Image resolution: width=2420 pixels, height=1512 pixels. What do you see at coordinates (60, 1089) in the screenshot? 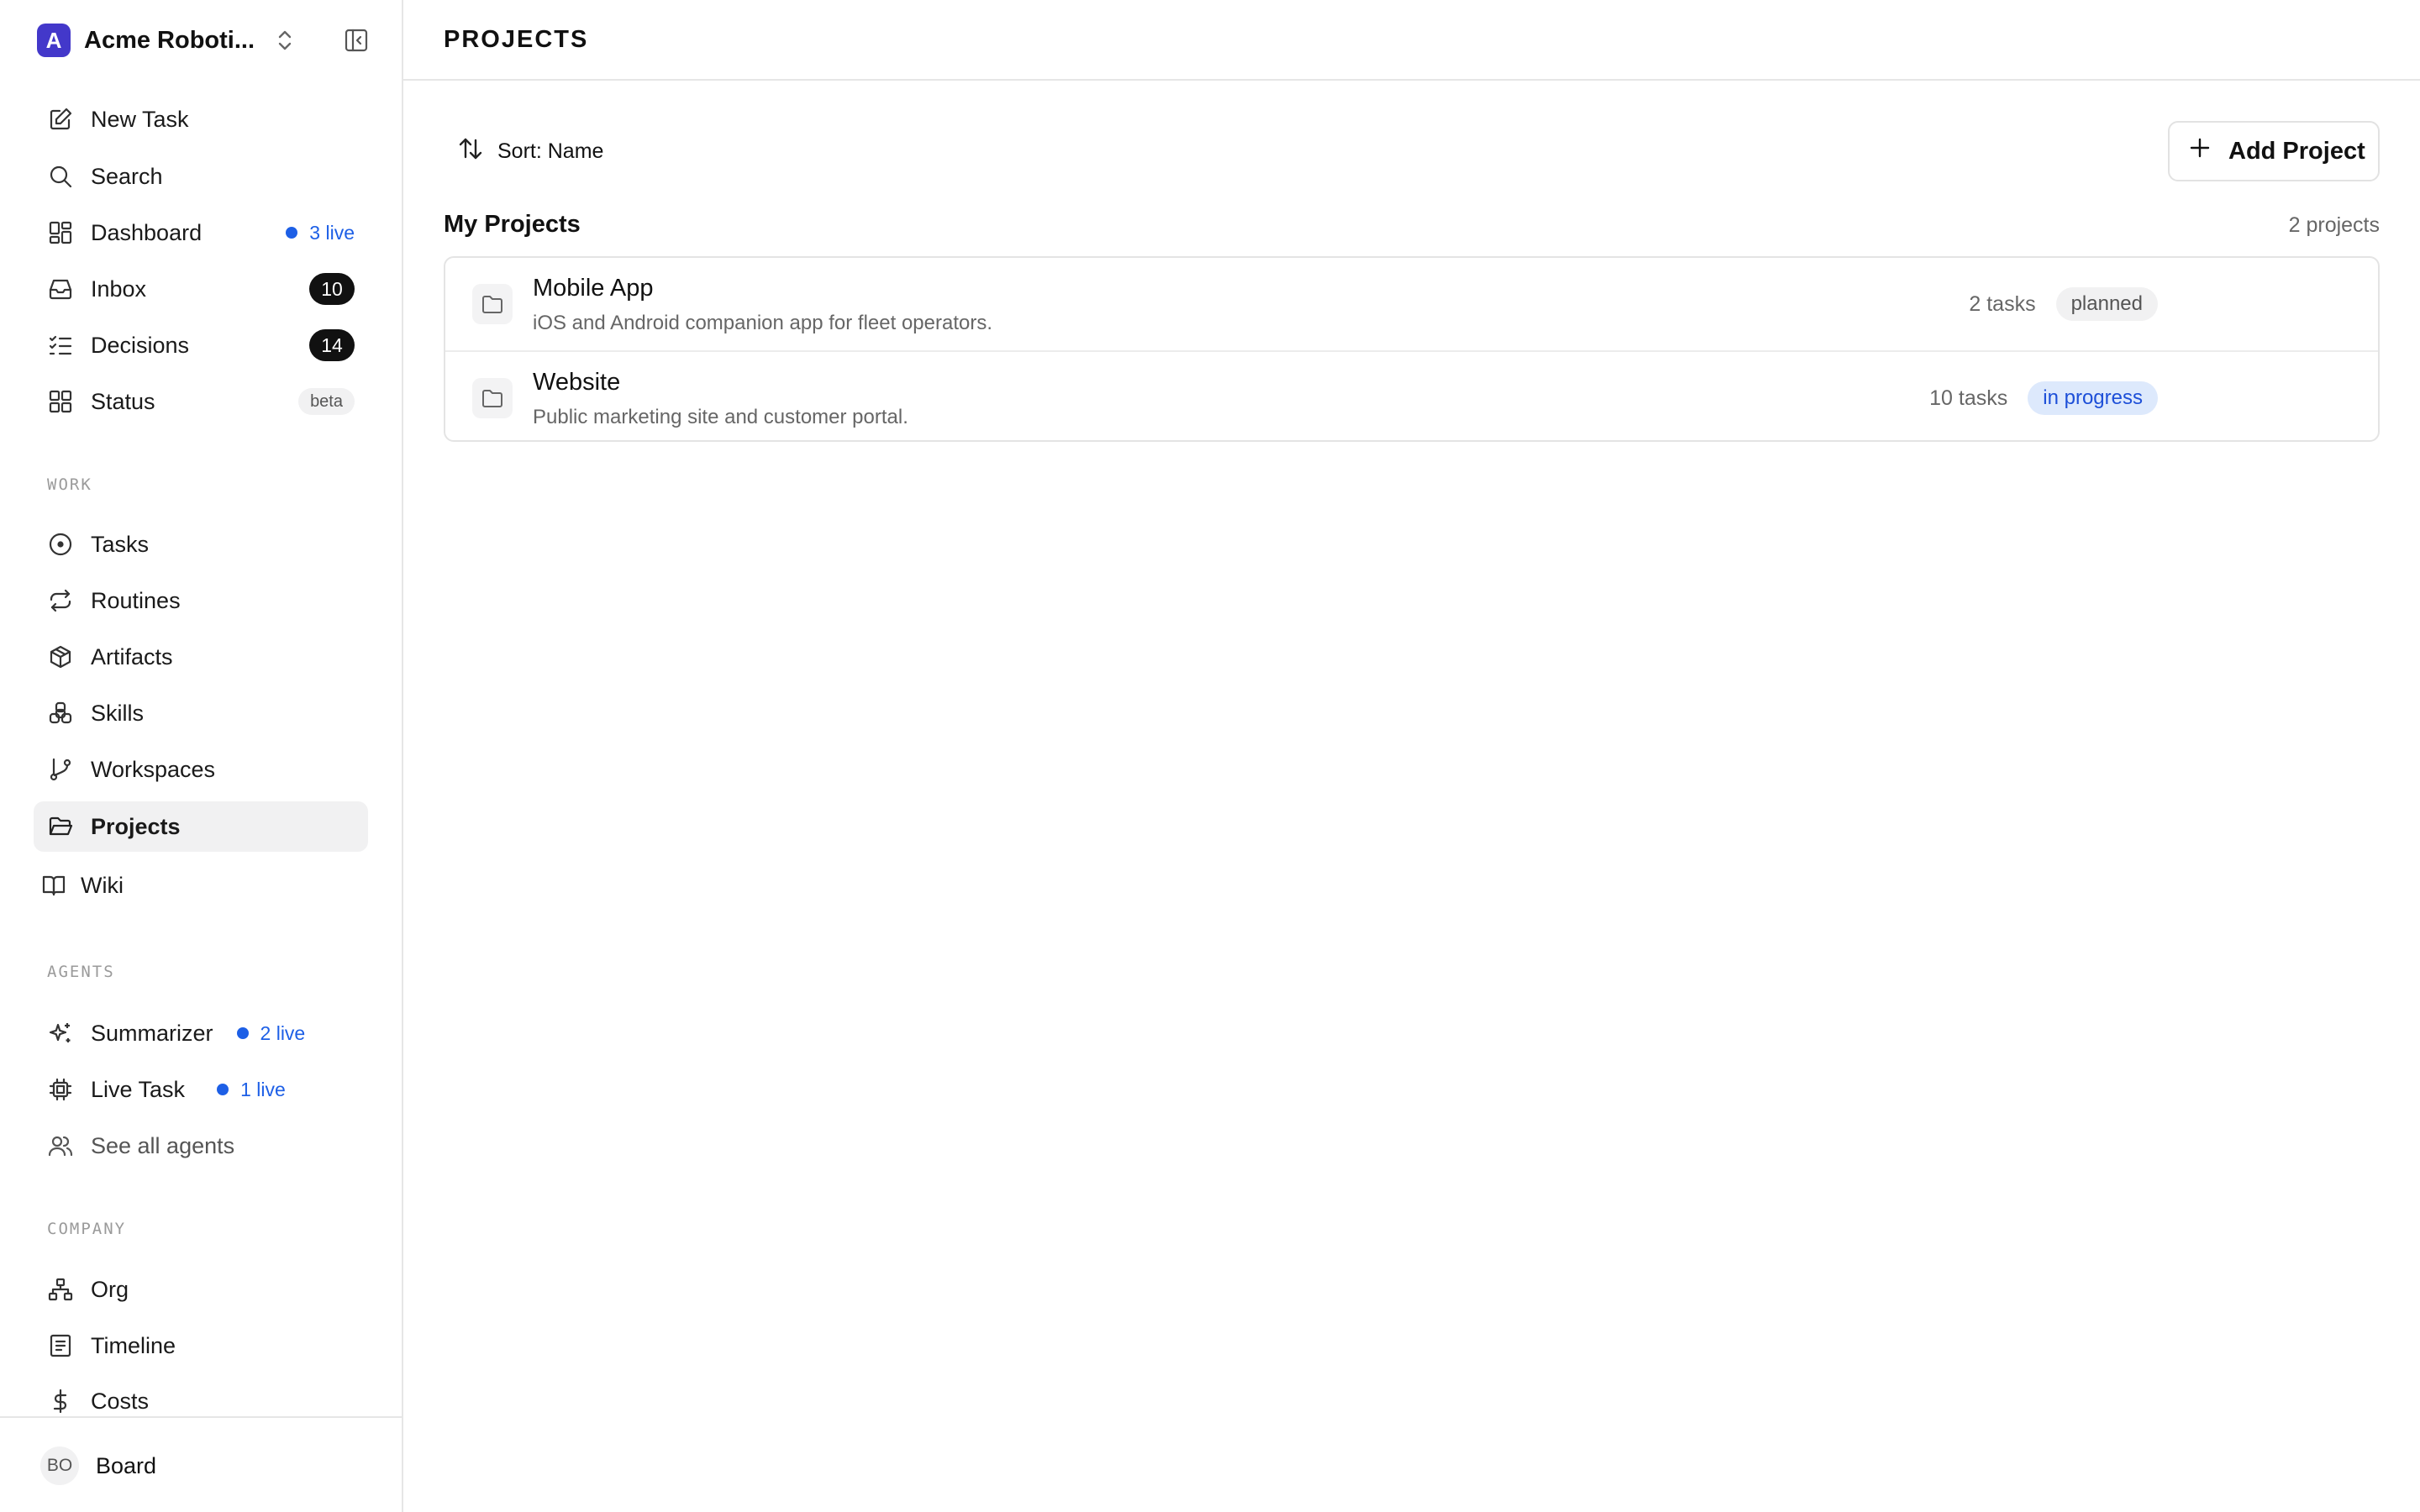
I see `cpu-chip-icon` at bounding box center [60, 1089].